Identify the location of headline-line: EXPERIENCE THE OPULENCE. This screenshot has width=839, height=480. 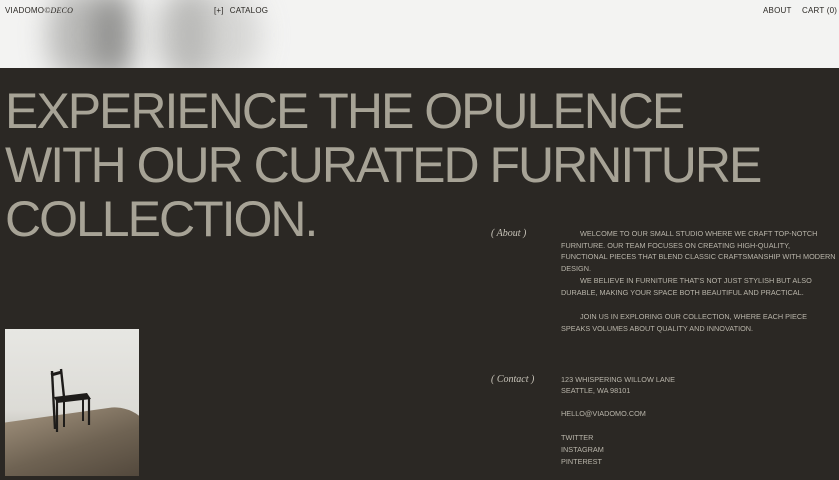
(345, 111).